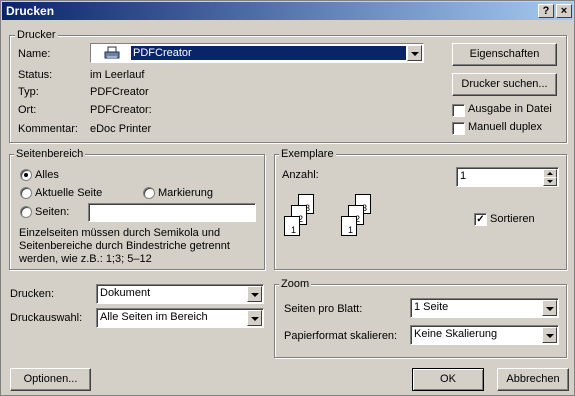 The height and width of the screenshot is (396, 575). Describe the element at coordinates (484, 308) in the screenshot. I see `pages-per-sheet-select: 1 Seite` at that location.